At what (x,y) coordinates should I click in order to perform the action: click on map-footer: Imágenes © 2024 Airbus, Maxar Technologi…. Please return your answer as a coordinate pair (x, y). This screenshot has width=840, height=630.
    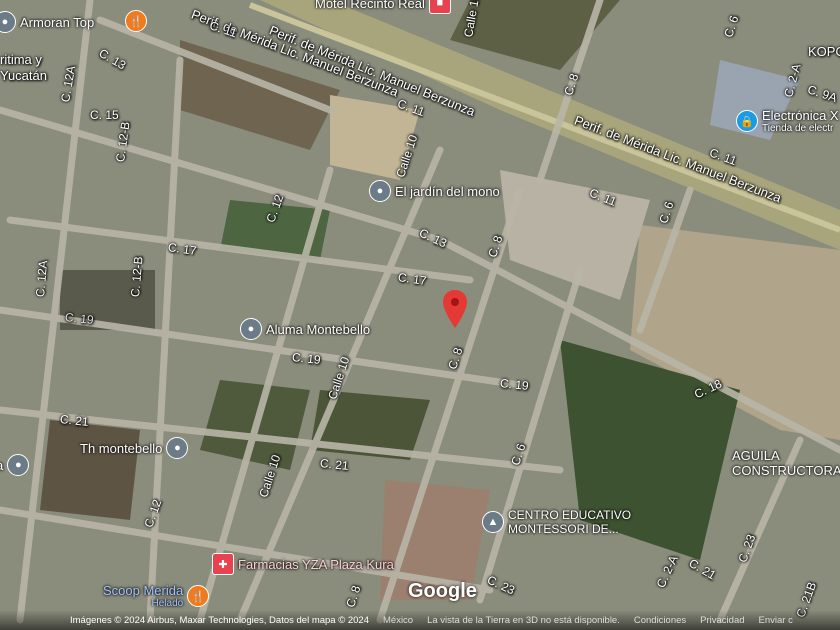
    Looking at the image, I should click on (420, 620).